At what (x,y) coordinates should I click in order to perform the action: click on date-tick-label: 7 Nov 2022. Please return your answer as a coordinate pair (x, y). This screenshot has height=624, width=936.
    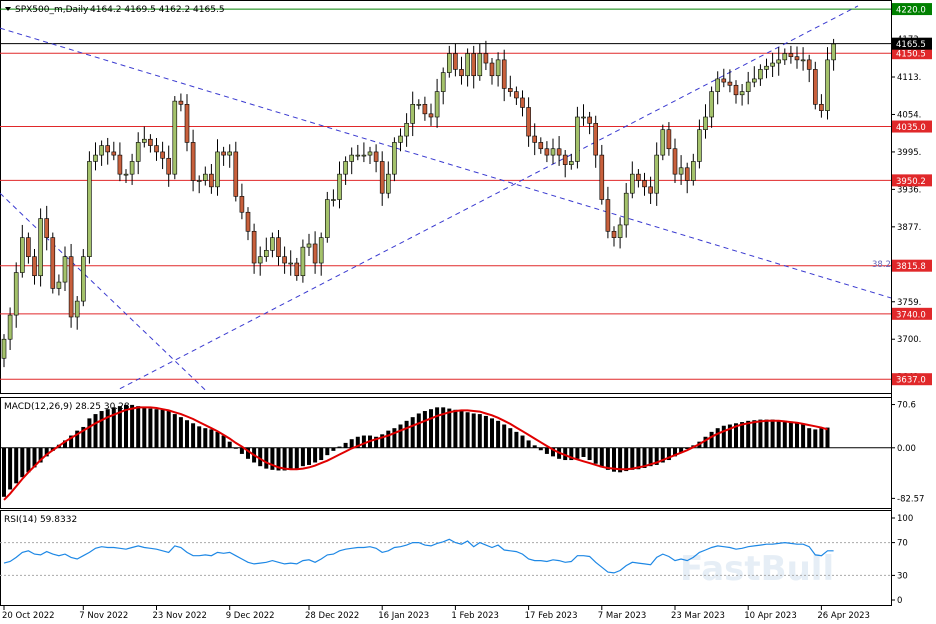
    Looking at the image, I should click on (103, 616).